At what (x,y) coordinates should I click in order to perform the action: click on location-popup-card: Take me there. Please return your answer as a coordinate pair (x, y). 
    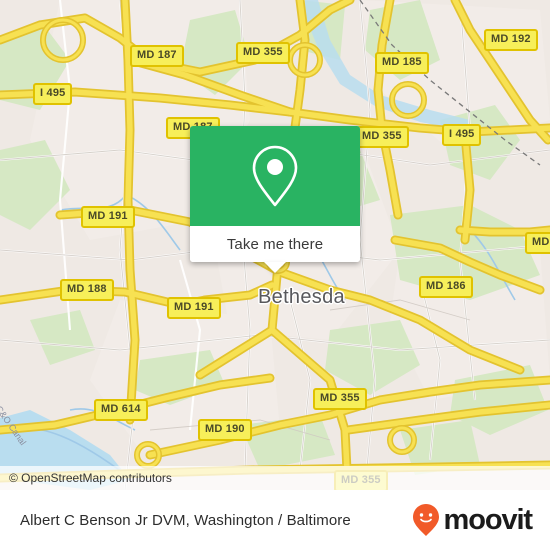
    Looking at the image, I should click on (275, 199).